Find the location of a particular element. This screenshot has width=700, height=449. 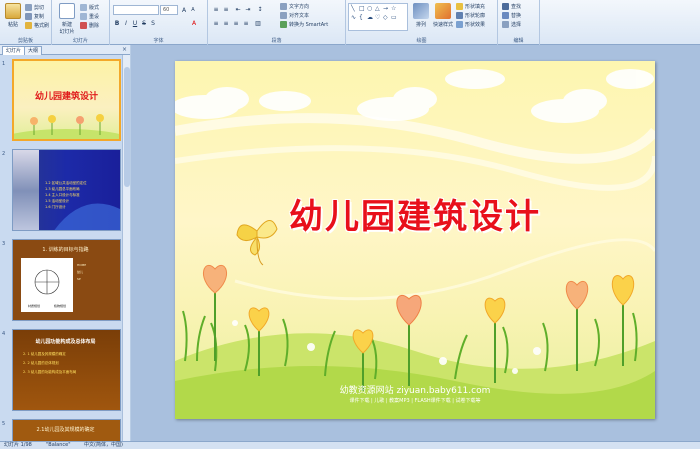

thumbnail-scrollbar is located at coordinates (126, 248).